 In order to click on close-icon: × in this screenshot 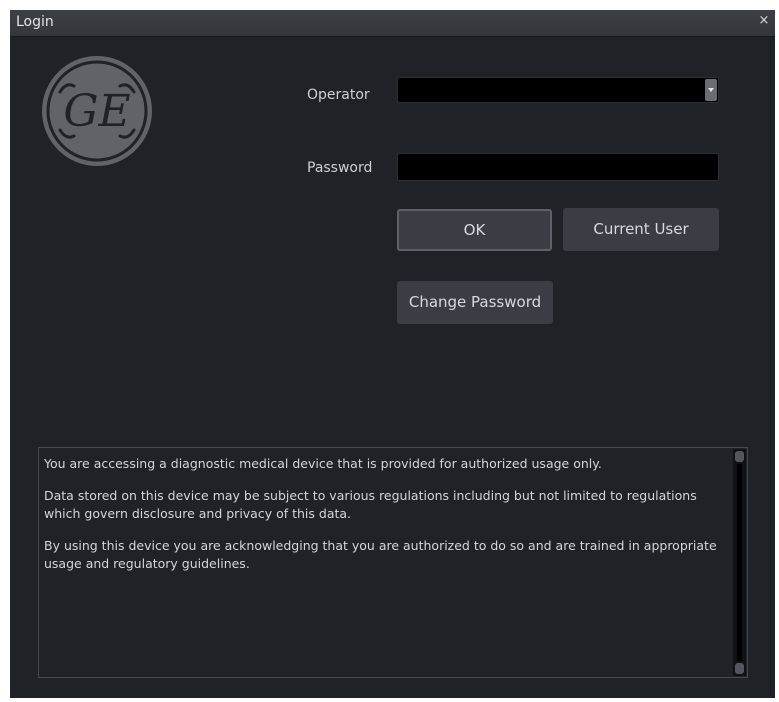, I will do `click(764, 21)`.